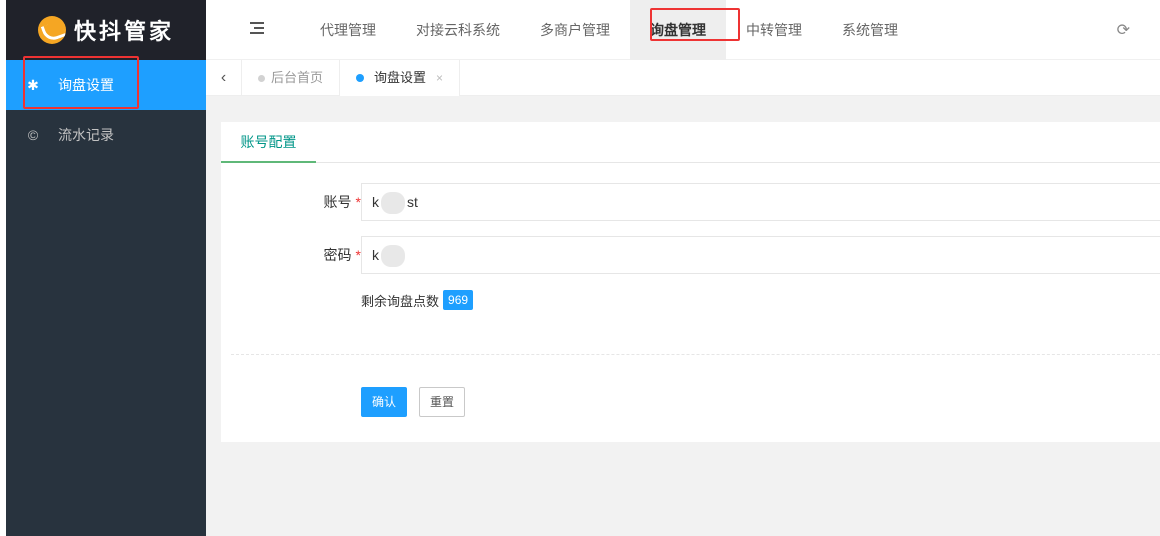 The height and width of the screenshot is (536, 1160). Describe the element at coordinates (760, 202) in the screenshot. I see `account-input: k st` at that location.